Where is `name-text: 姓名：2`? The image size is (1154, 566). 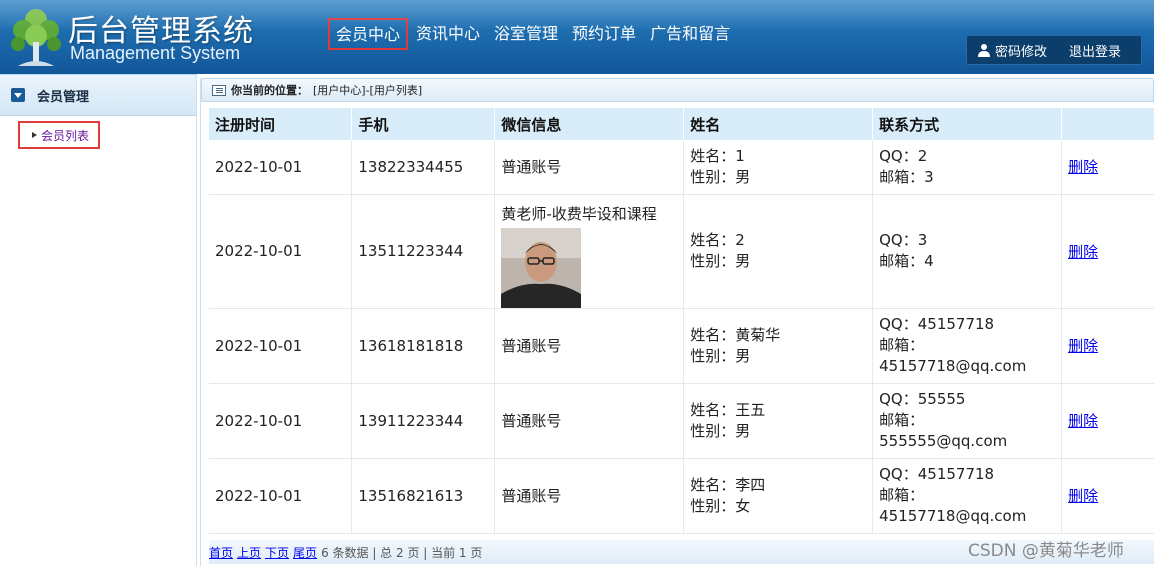 name-text: 姓名：2 is located at coordinates (717, 240).